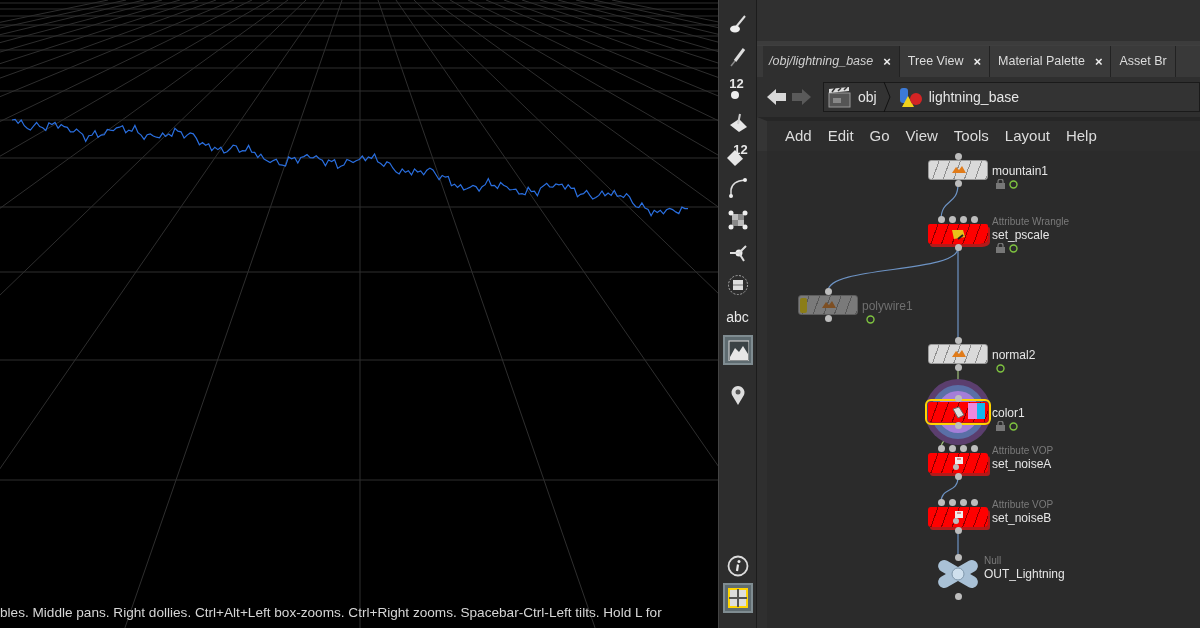 The width and height of the screenshot is (1200, 628). What do you see at coordinates (1081, 136) in the screenshot?
I see `menu-item: Help` at bounding box center [1081, 136].